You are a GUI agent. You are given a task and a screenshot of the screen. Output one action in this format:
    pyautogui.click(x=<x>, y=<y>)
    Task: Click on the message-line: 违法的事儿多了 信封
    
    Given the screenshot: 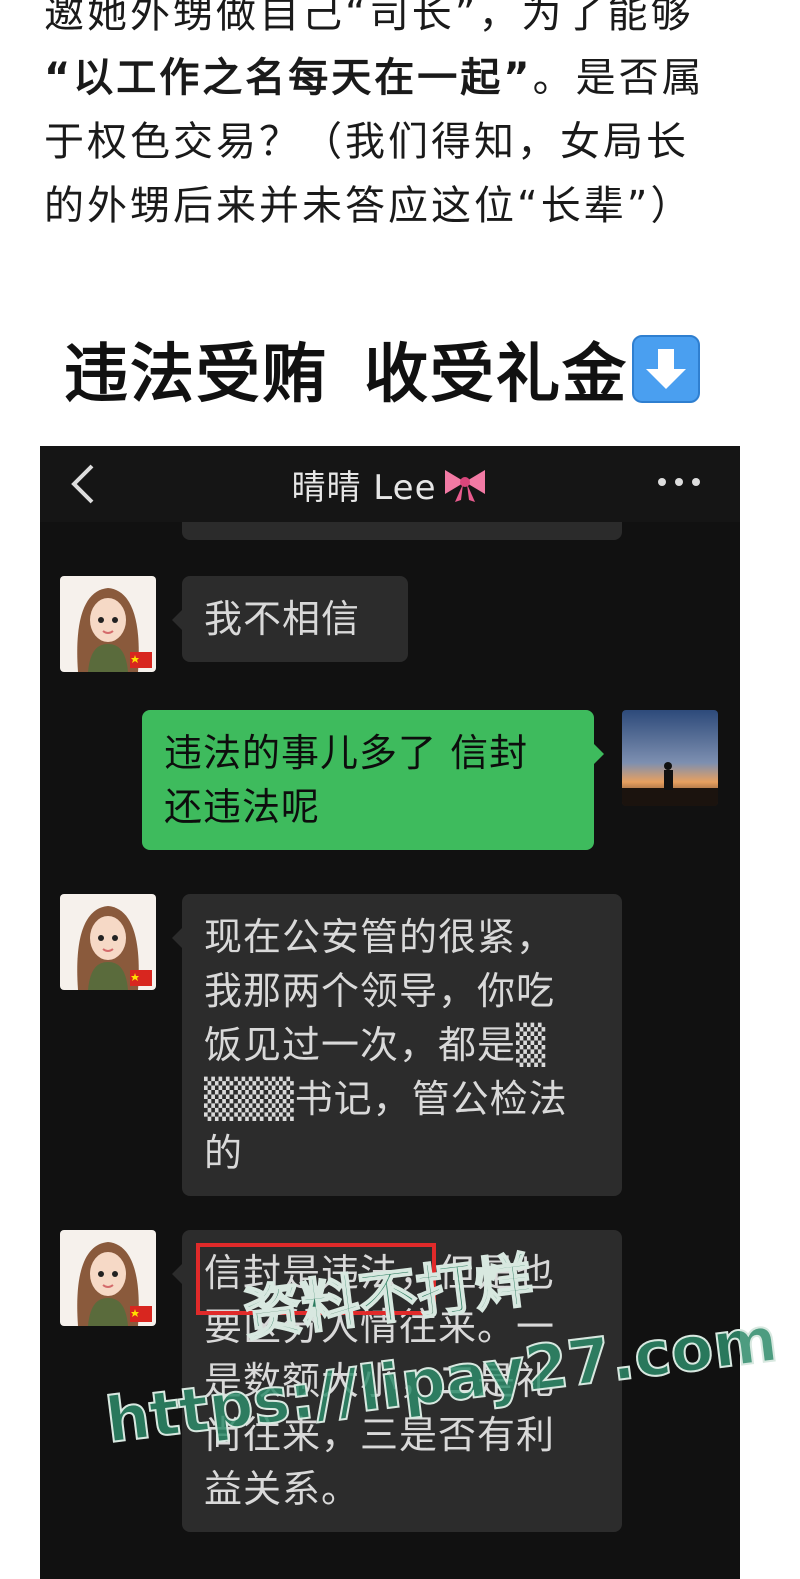 What is the action you would take?
    pyautogui.click(x=346, y=753)
    